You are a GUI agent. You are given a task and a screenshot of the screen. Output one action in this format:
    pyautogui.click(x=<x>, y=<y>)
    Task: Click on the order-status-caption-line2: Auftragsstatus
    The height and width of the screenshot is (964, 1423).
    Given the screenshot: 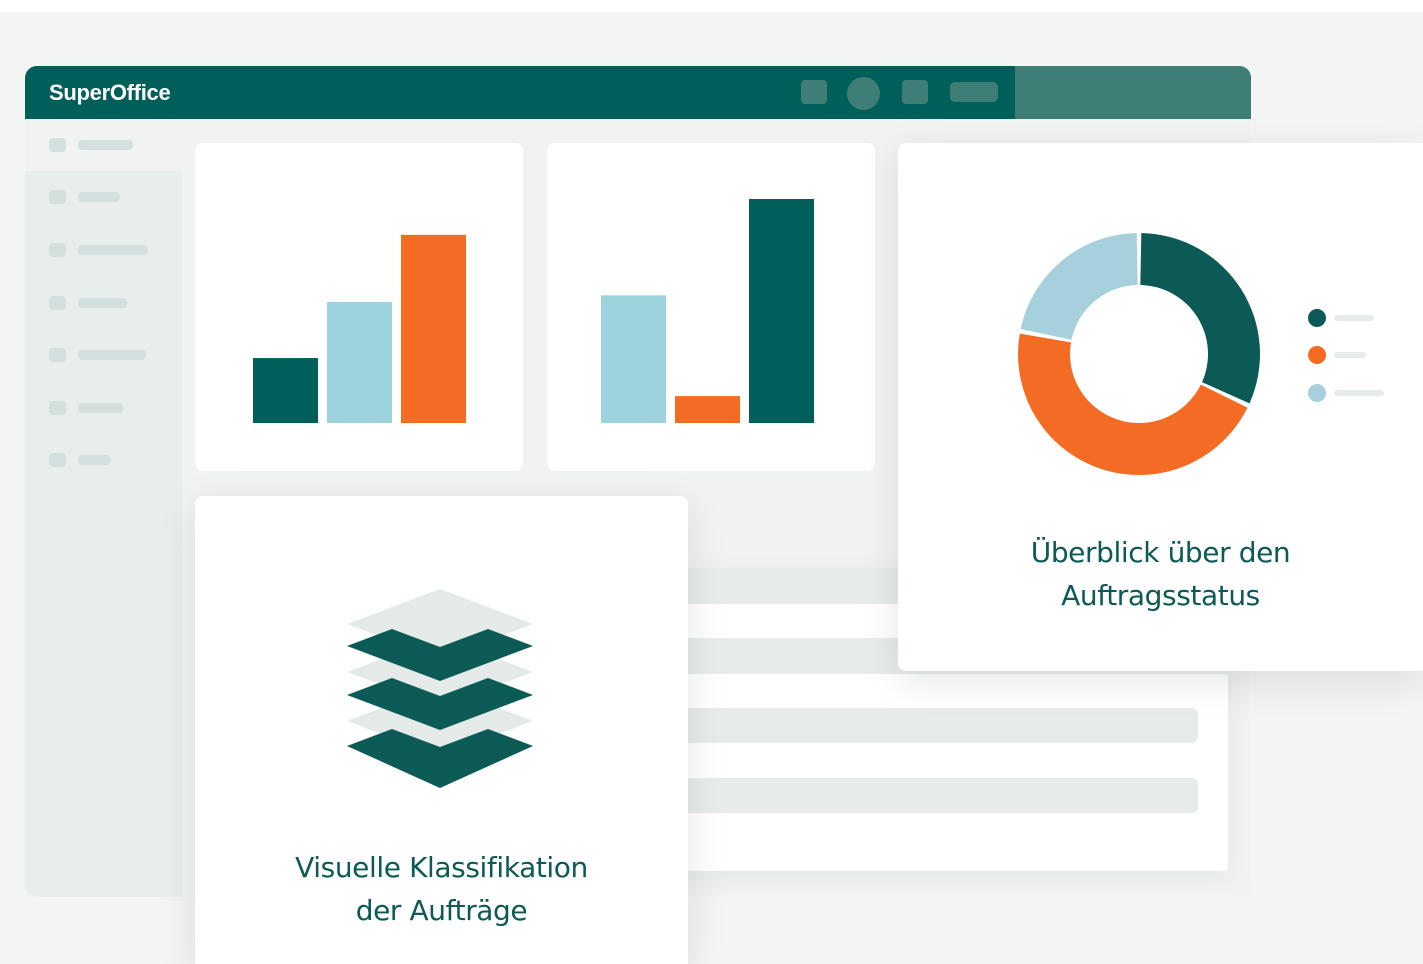 What is the action you would take?
    pyautogui.click(x=1160, y=595)
    